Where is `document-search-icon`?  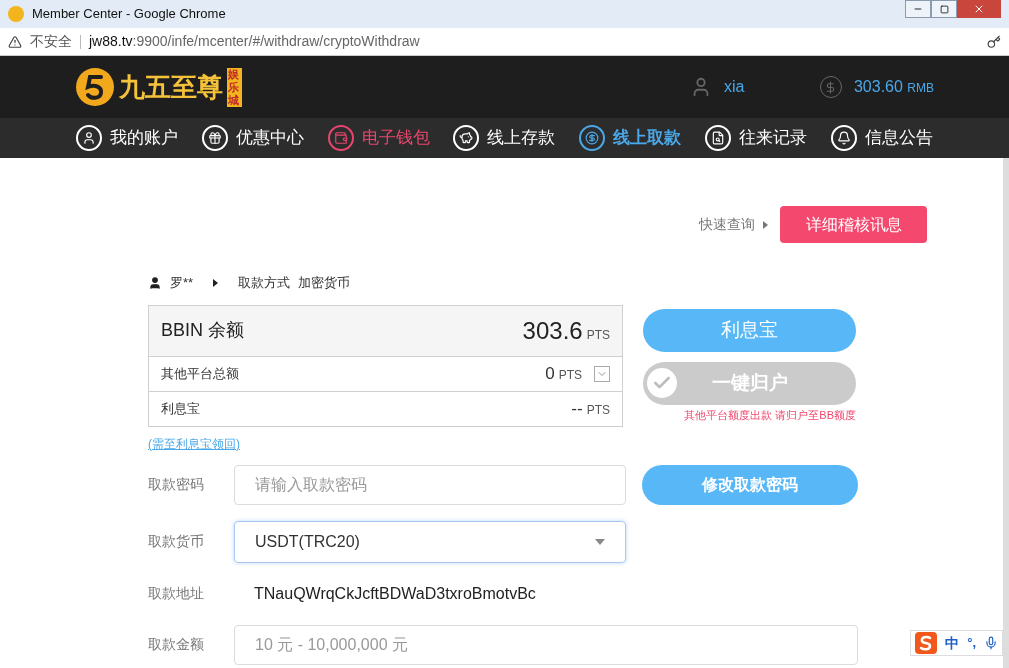
document-search-icon is located at coordinates (718, 138).